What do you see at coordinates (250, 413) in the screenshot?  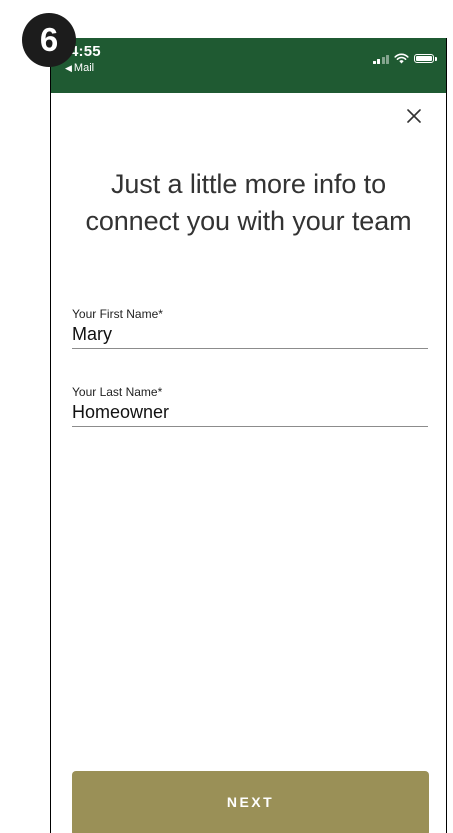 I see `last-name-input` at bounding box center [250, 413].